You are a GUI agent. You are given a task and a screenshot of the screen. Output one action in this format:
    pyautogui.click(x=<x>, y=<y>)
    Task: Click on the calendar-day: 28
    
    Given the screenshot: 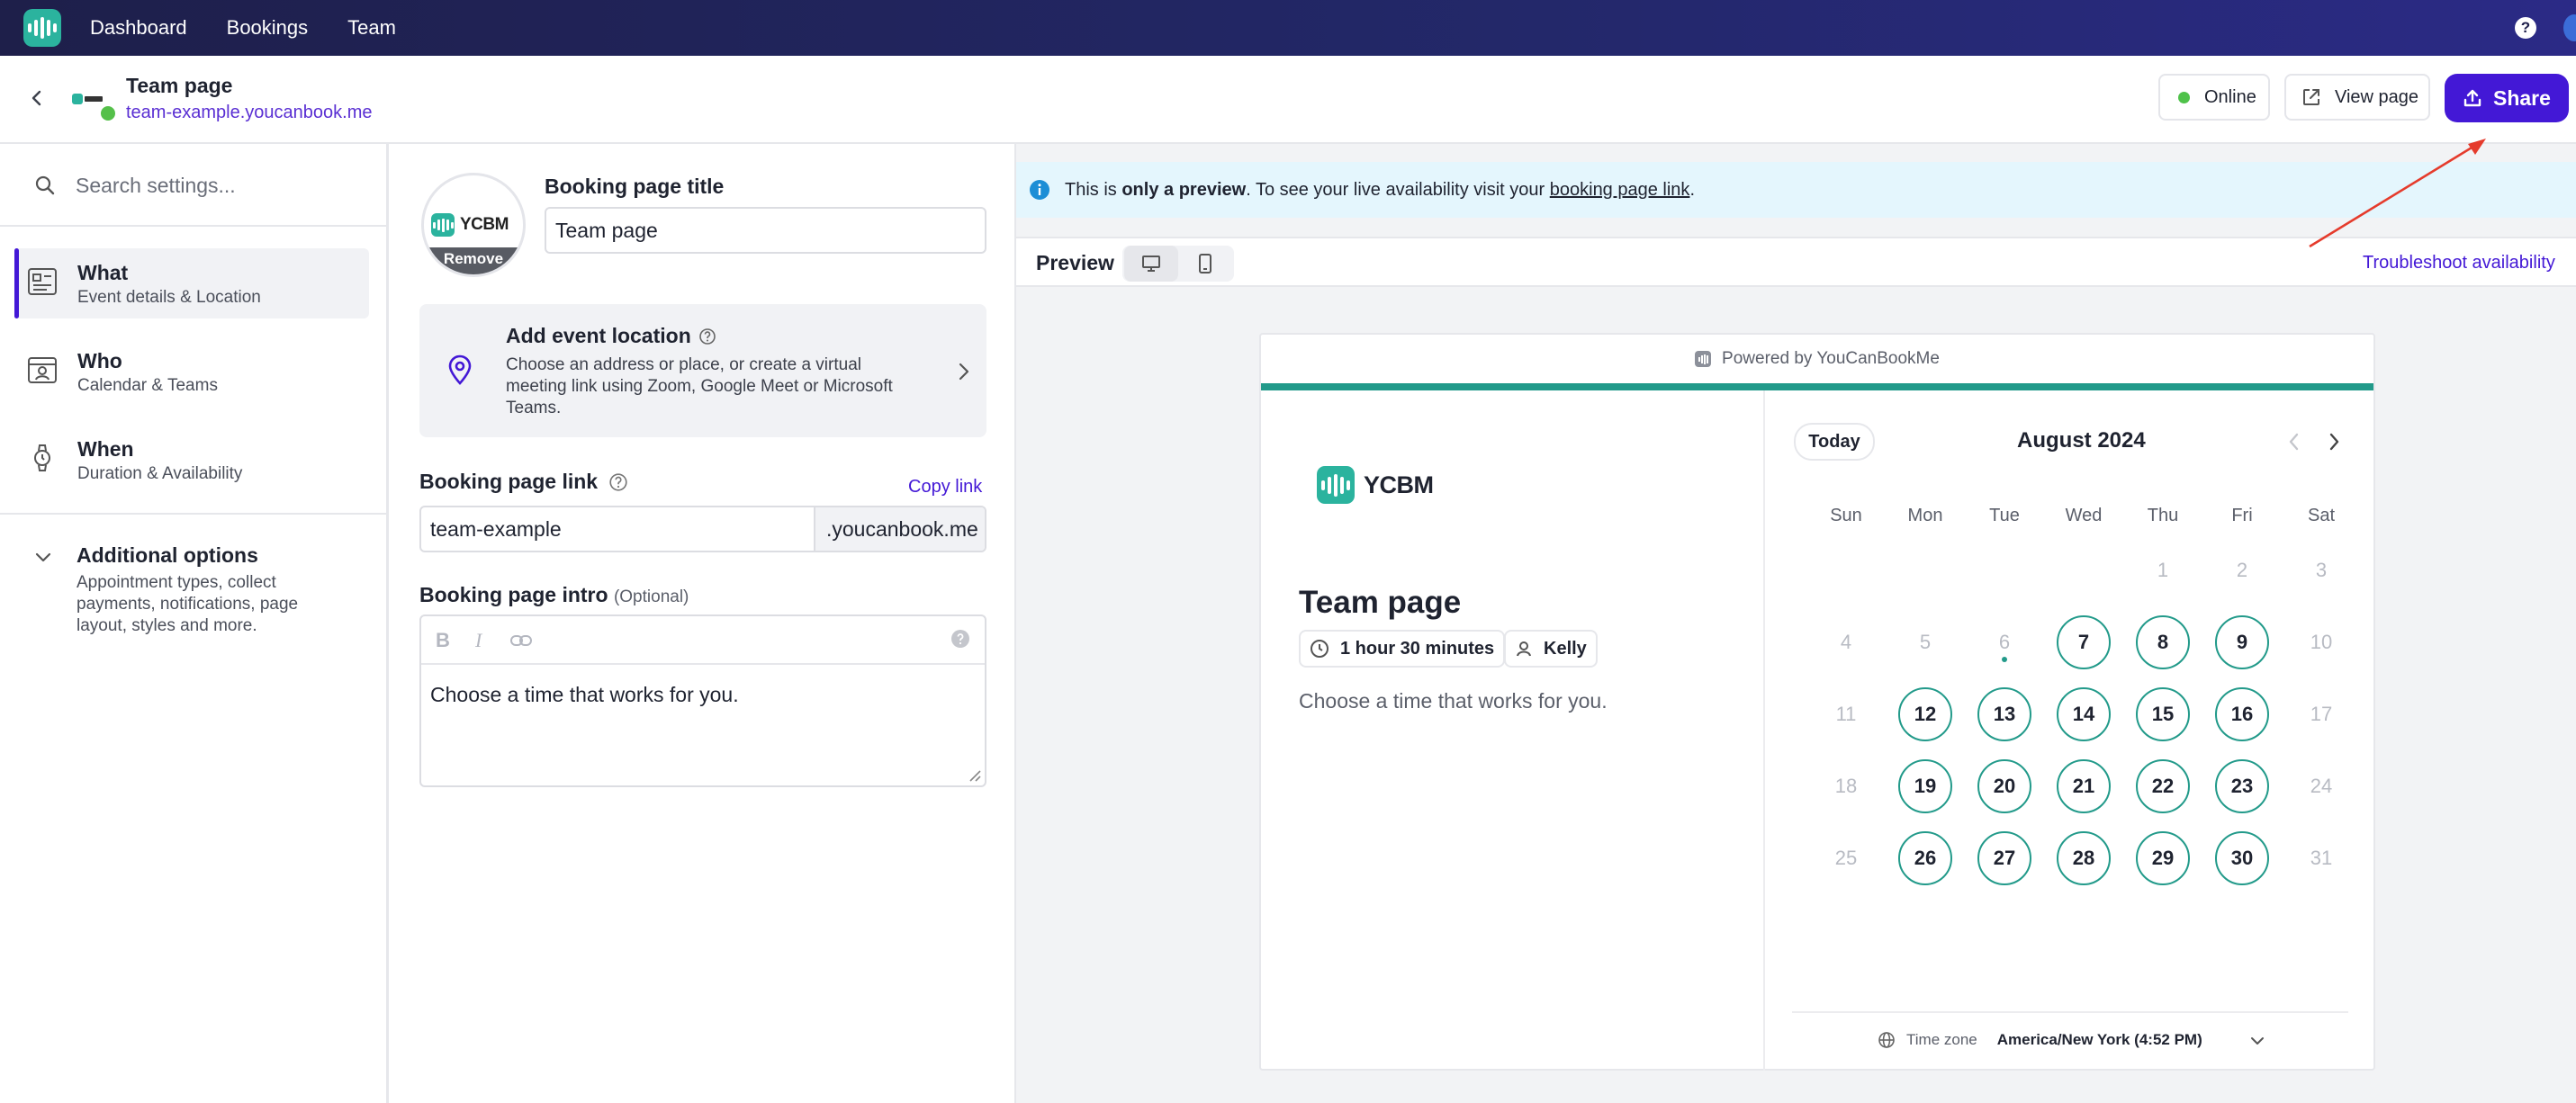 What is the action you would take?
    pyautogui.click(x=2084, y=858)
    